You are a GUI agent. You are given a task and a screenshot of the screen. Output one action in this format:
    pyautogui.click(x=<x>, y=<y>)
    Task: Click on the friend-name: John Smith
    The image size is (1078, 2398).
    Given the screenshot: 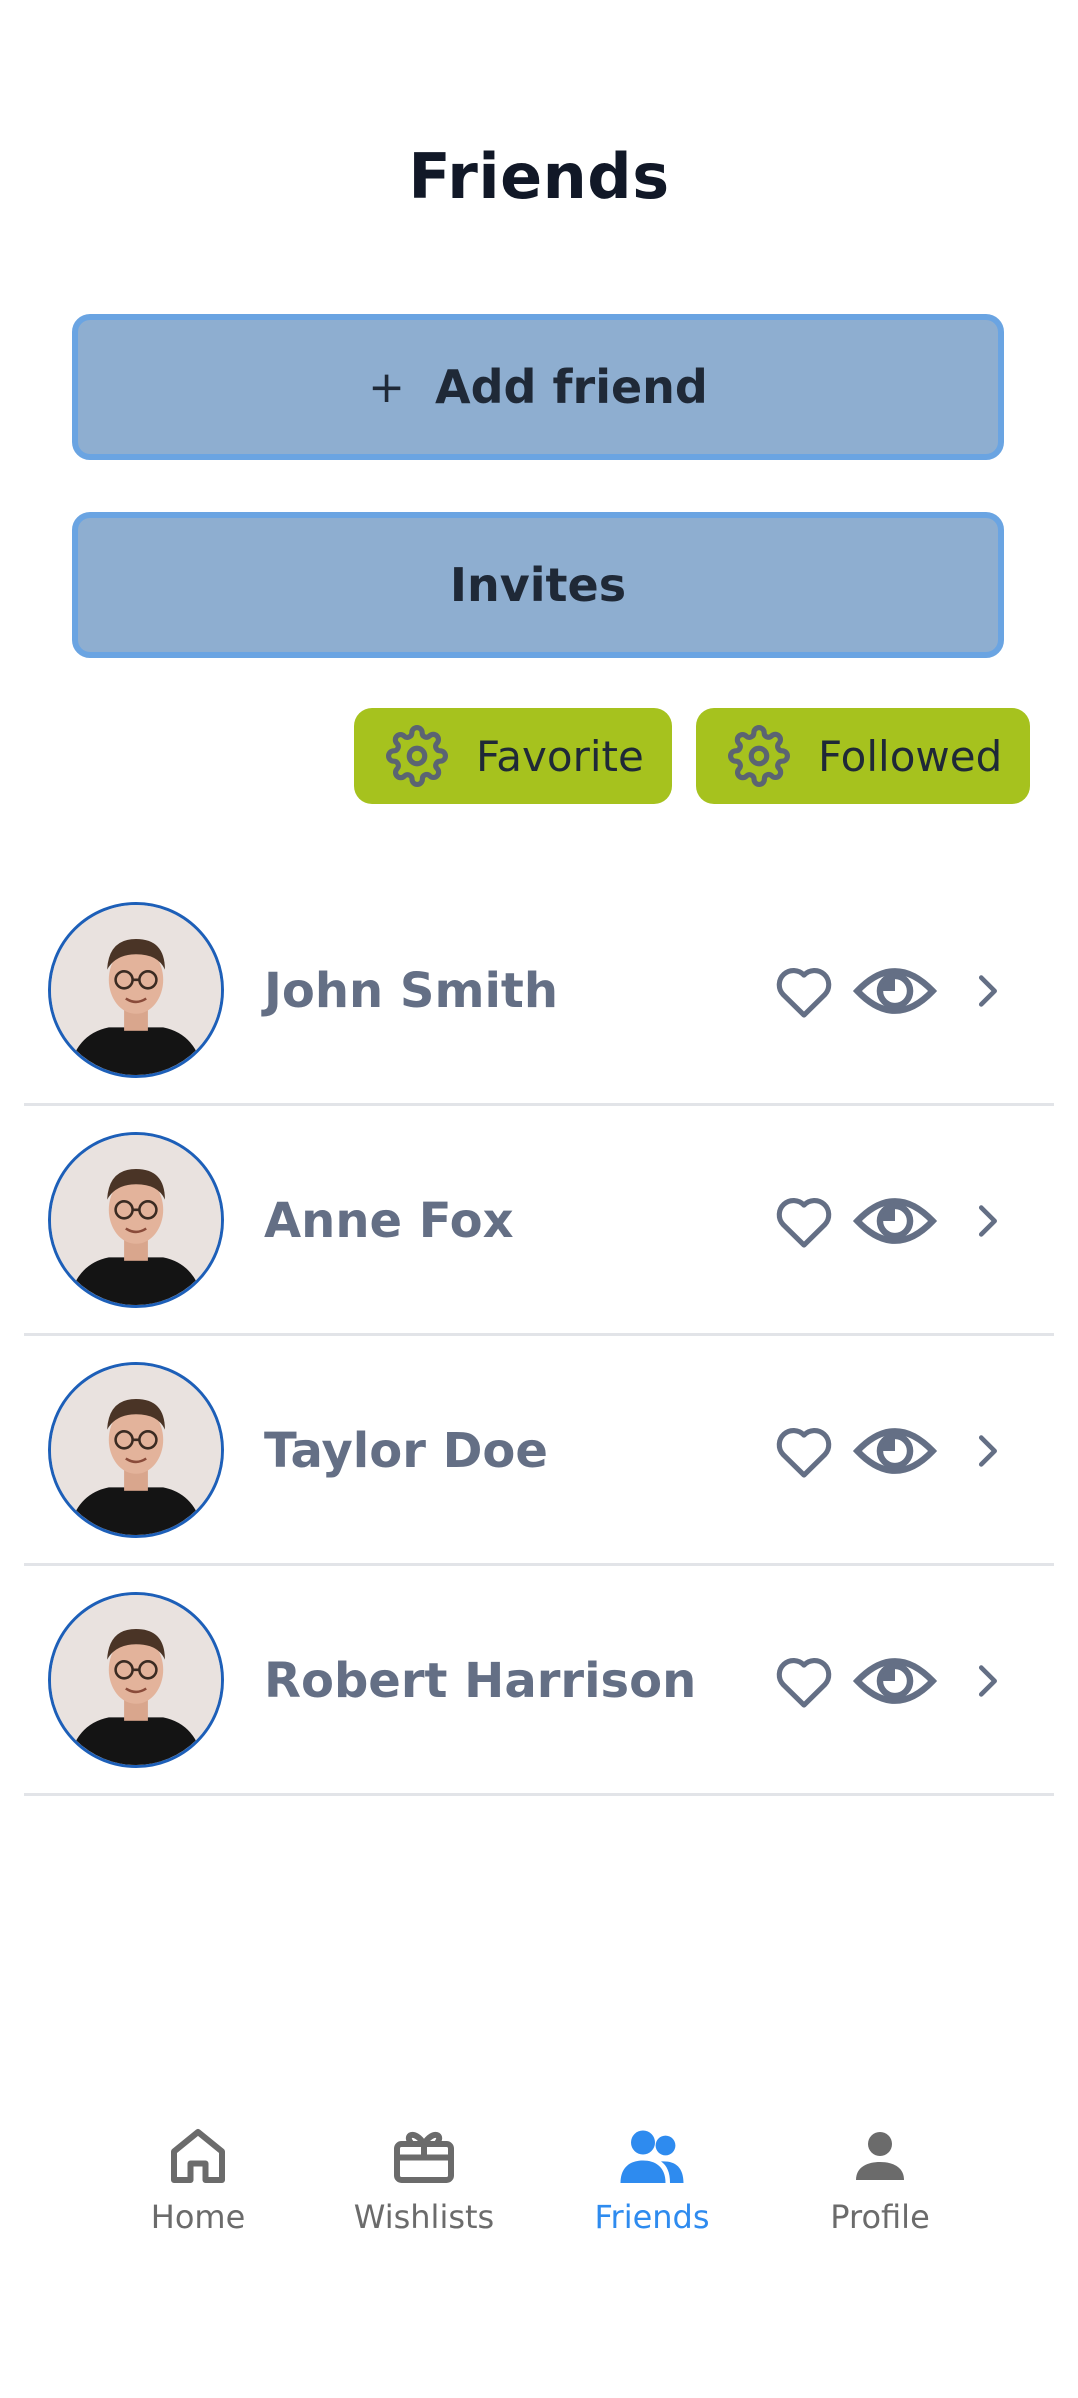 What is the action you would take?
    pyautogui.click(x=411, y=991)
    